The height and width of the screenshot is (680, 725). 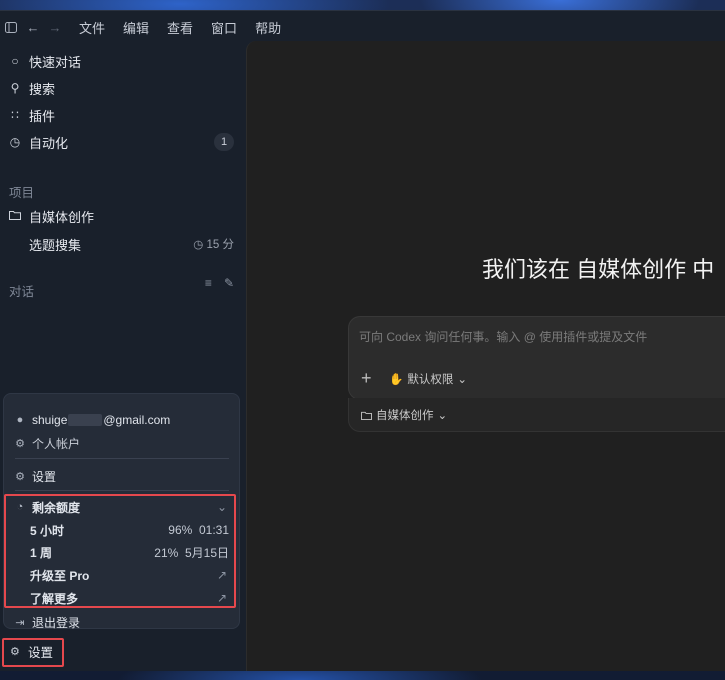 What do you see at coordinates (121, 552) in the screenshot?
I see `quota-row-1w: 1 周 21% 5月15日` at bounding box center [121, 552].